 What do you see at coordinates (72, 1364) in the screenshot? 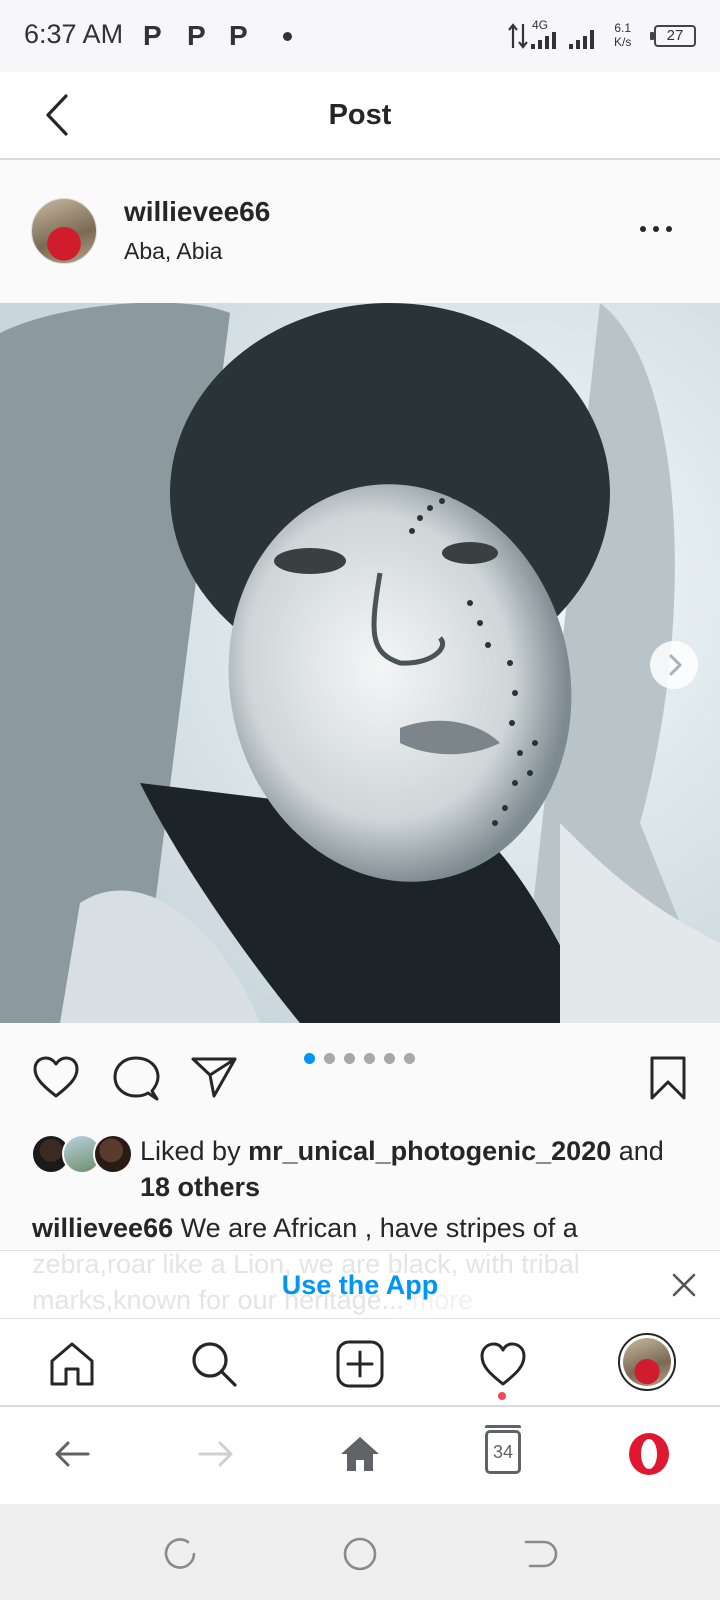
I see `home-icon` at bounding box center [72, 1364].